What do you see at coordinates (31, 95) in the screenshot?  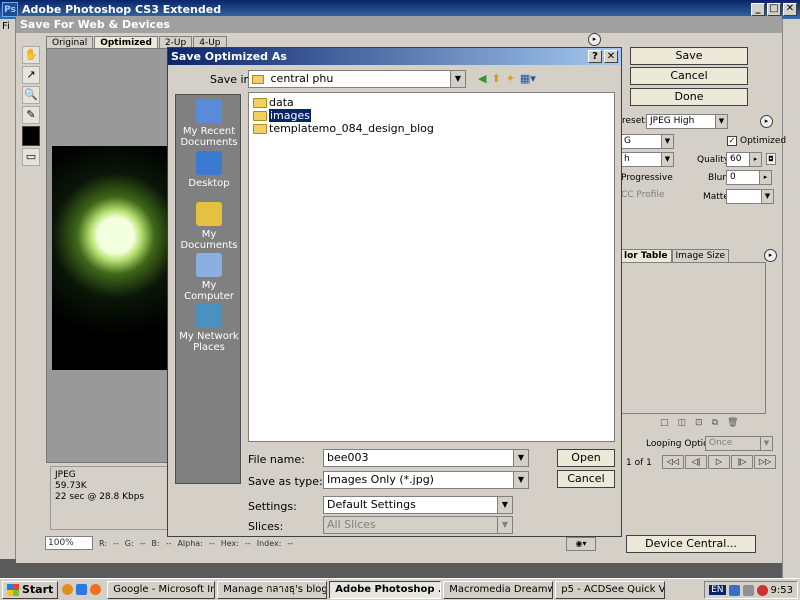 I see `zoom-tool-icon: 🔍` at bounding box center [31, 95].